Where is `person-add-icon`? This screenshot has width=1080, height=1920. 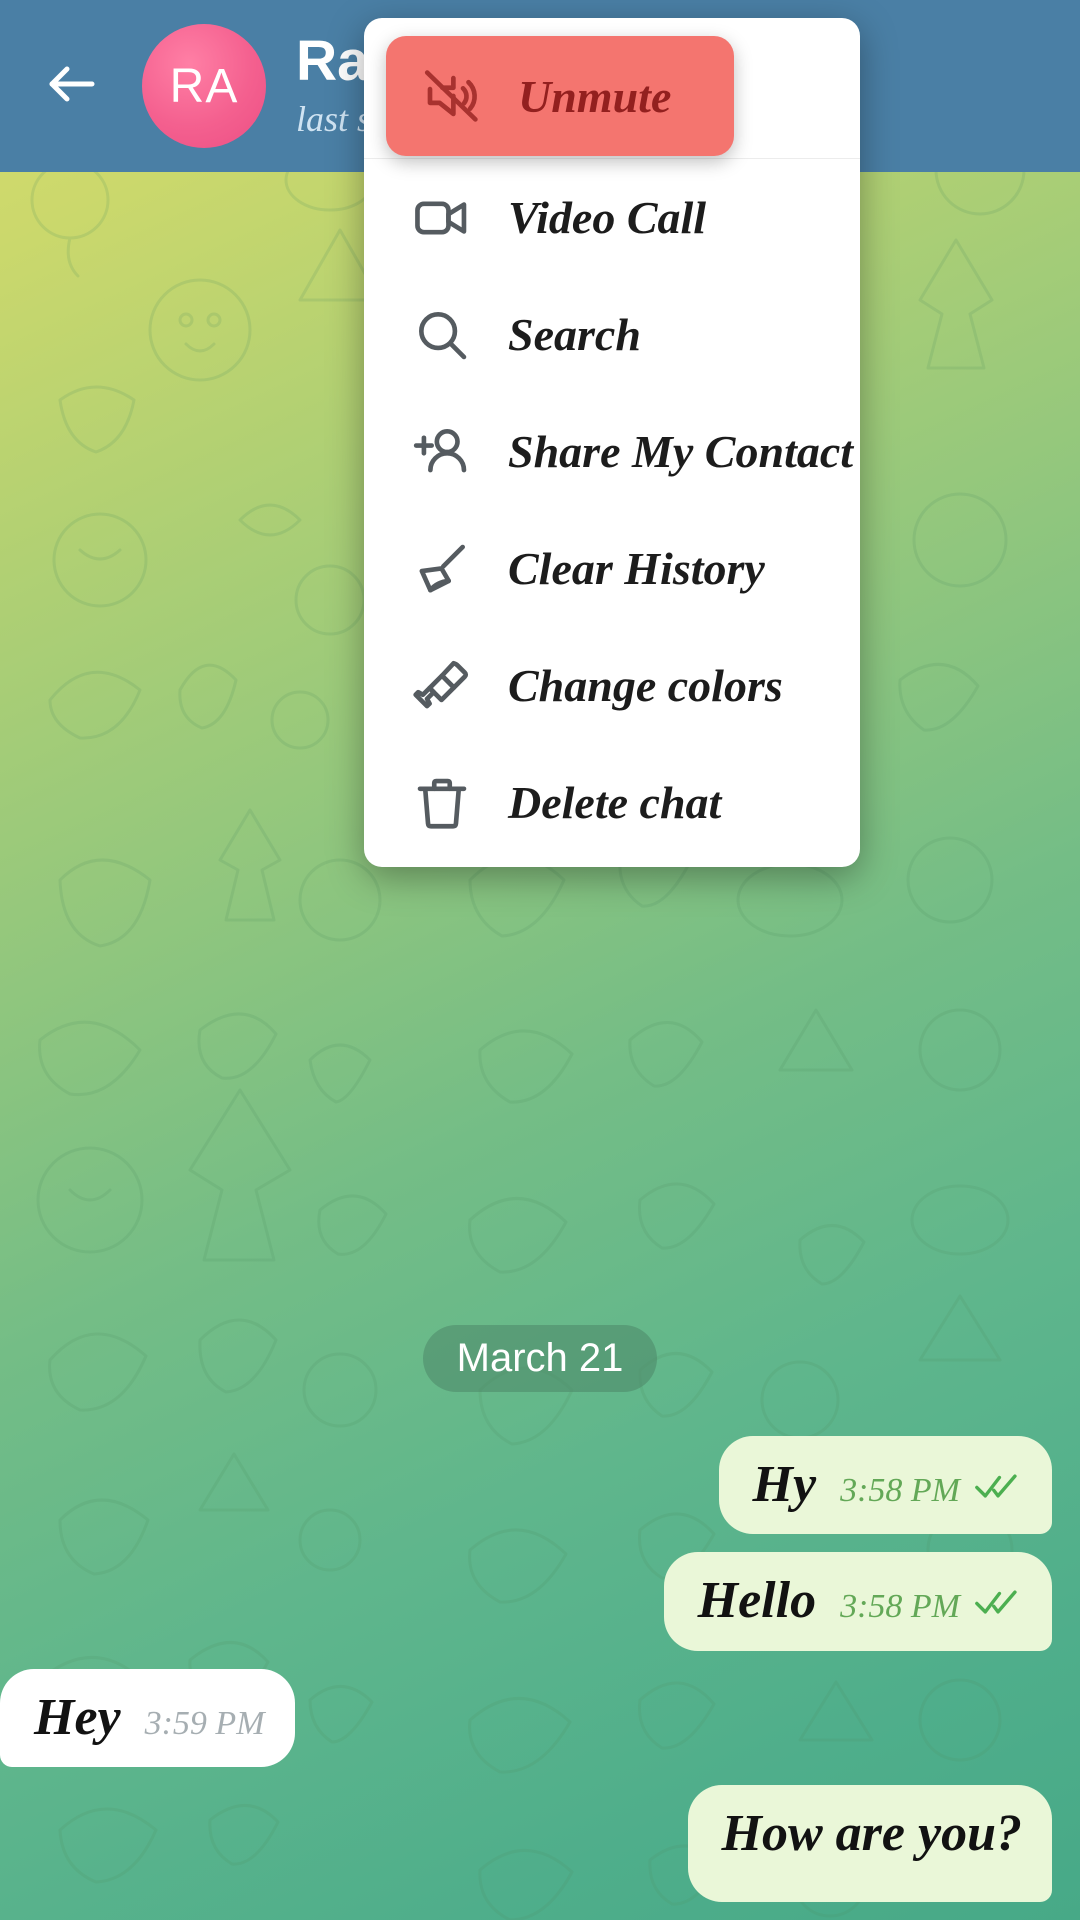 person-add-icon is located at coordinates (442, 452).